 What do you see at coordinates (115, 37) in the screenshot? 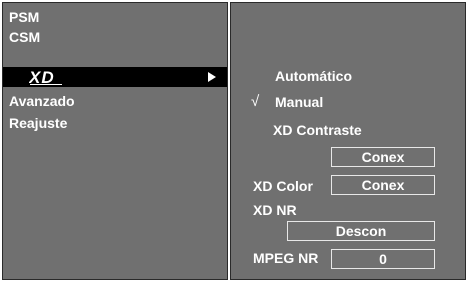
I see `menu-item-csm: CSM` at bounding box center [115, 37].